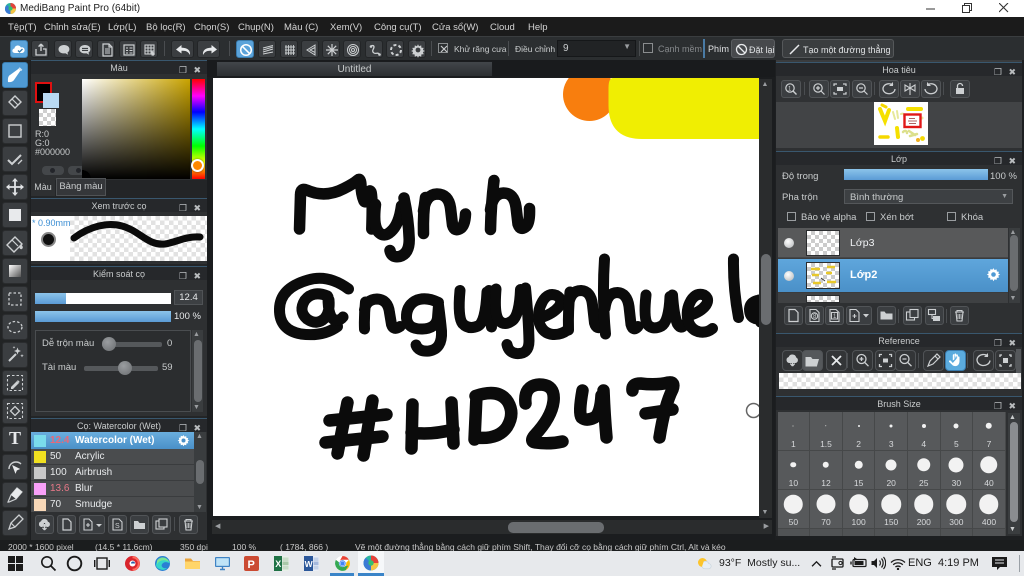  I want to click on svg-text: W, so click(309, 564).